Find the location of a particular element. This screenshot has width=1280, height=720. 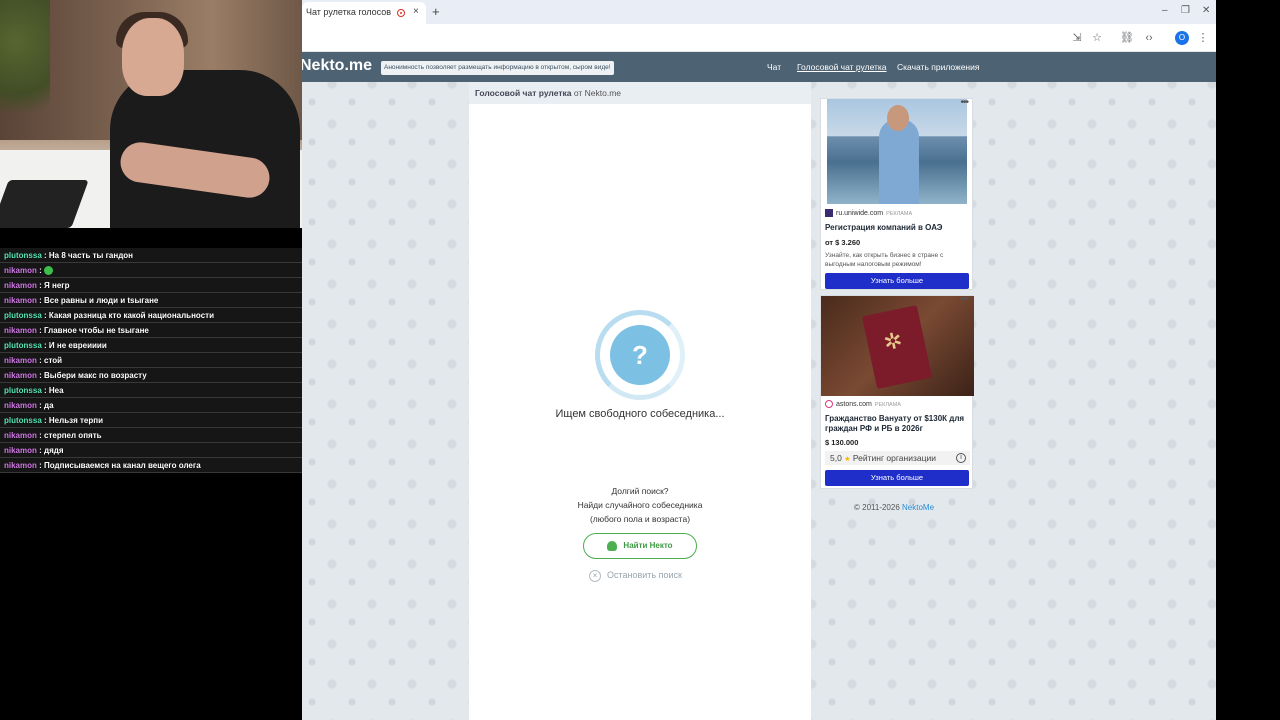

panel-header: Голосовой чат рулетка от Nekto.me is located at coordinates (640, 93).